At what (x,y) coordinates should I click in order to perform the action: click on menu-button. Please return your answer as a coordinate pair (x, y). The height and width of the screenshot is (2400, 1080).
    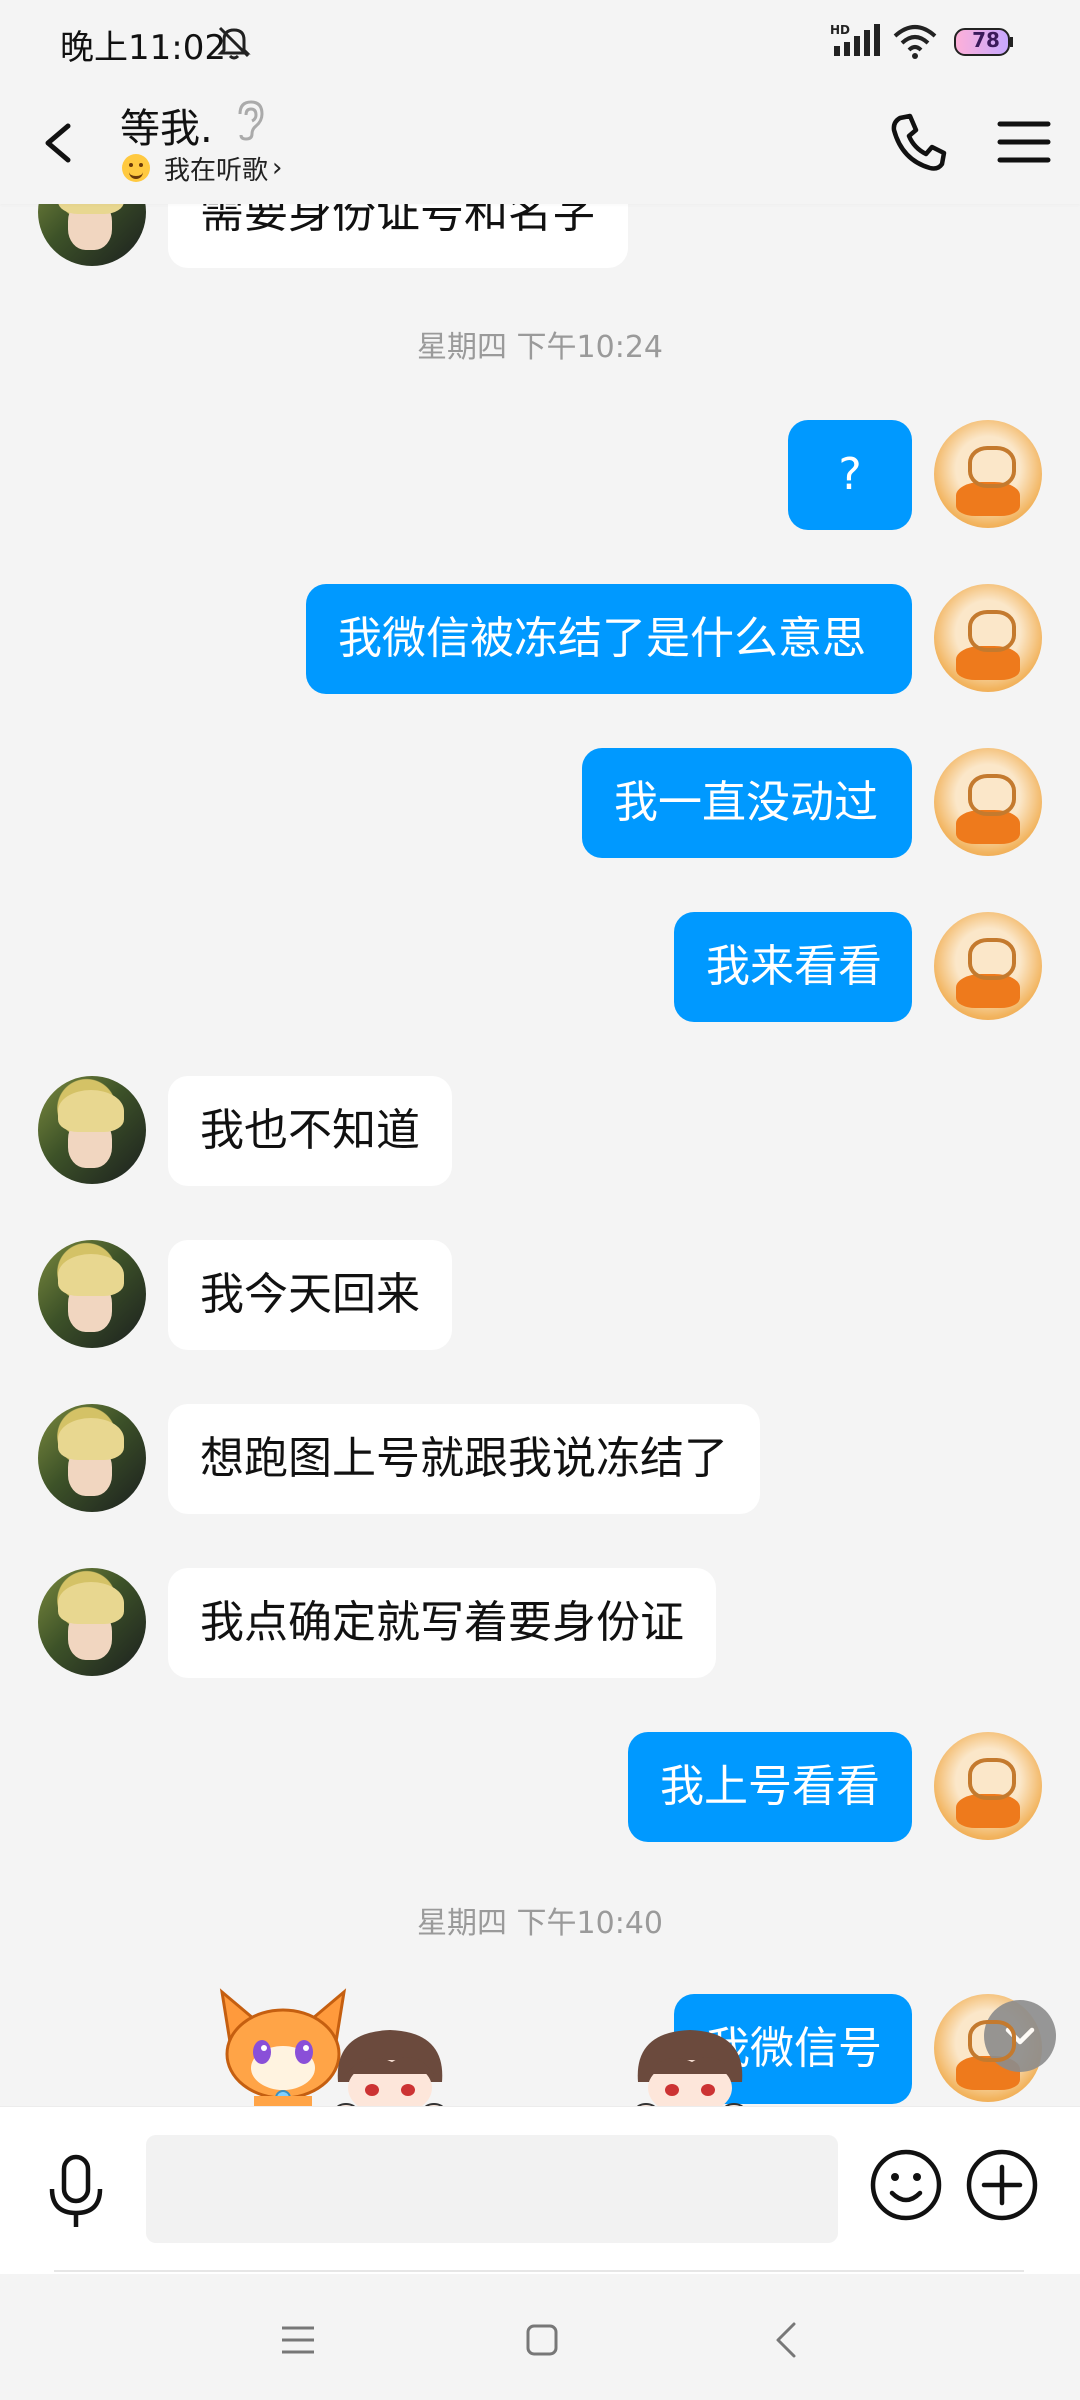
    Looking at the image, I should click on (1024, 142).